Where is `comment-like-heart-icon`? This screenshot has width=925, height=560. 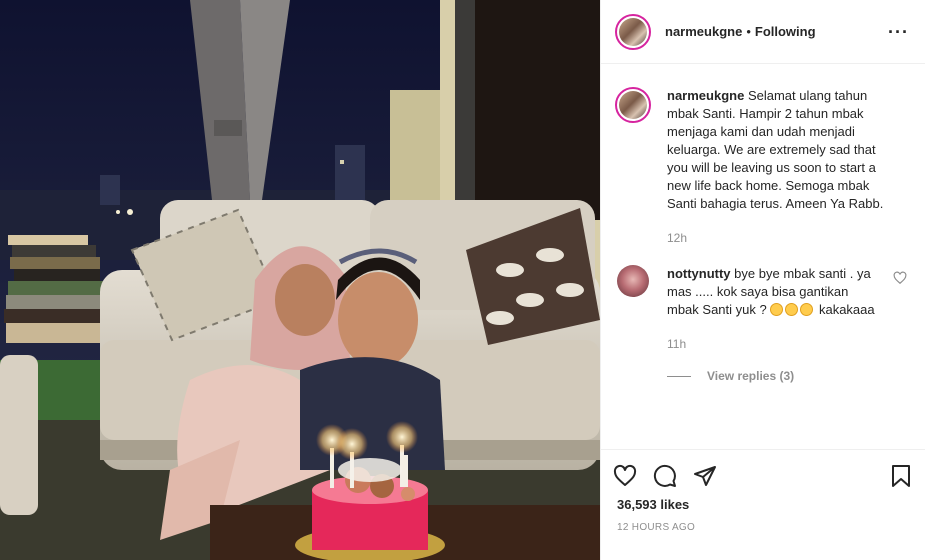 comment-like-heart-icon is located at coordinates (900, 278).